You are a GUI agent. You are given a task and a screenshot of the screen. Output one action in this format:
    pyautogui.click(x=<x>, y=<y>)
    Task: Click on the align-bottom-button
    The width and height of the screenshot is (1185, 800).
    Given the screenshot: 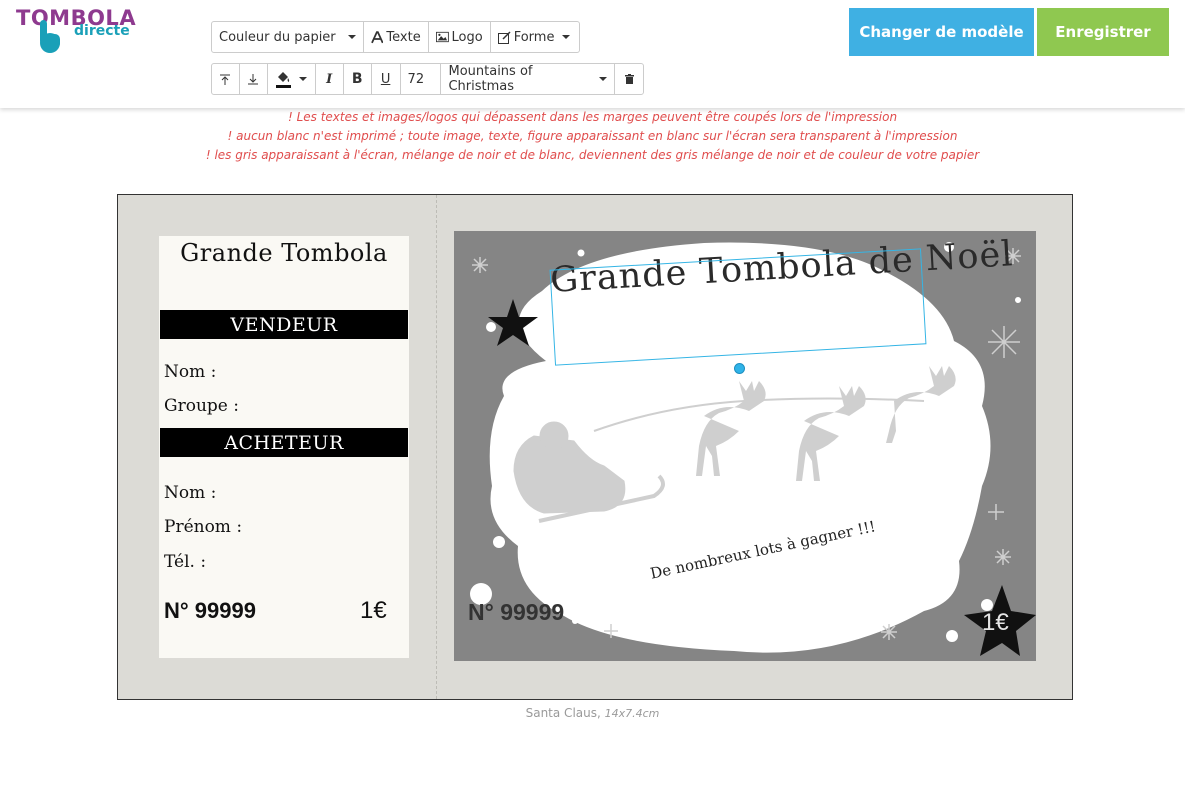 What is the action you would take?
    pyautogui.click(x=254, y=79)
    